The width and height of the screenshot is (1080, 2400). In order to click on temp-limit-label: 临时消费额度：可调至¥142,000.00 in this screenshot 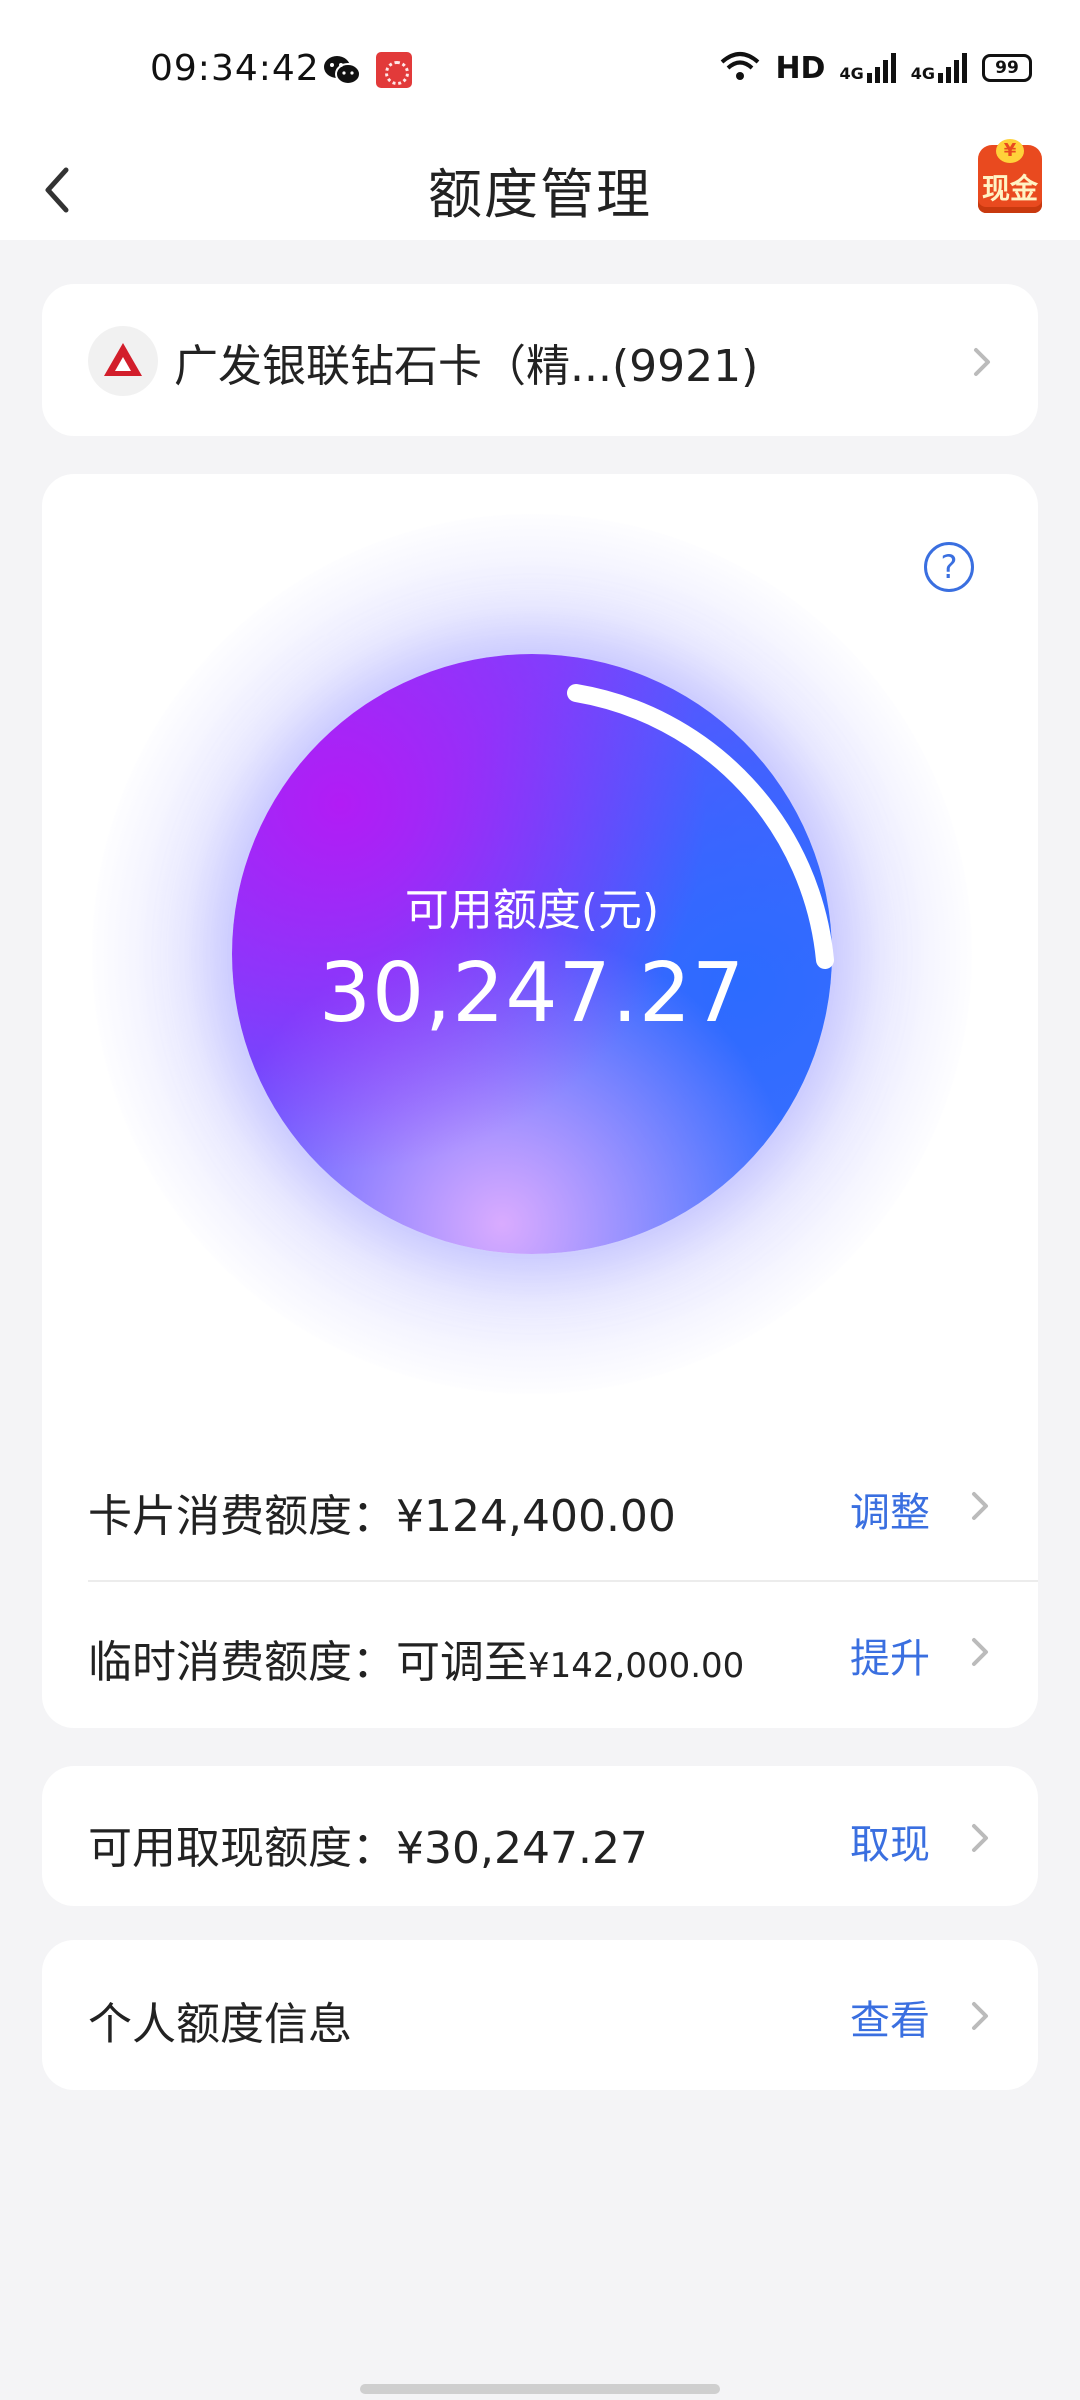, I will do `click(416, 1662)`.